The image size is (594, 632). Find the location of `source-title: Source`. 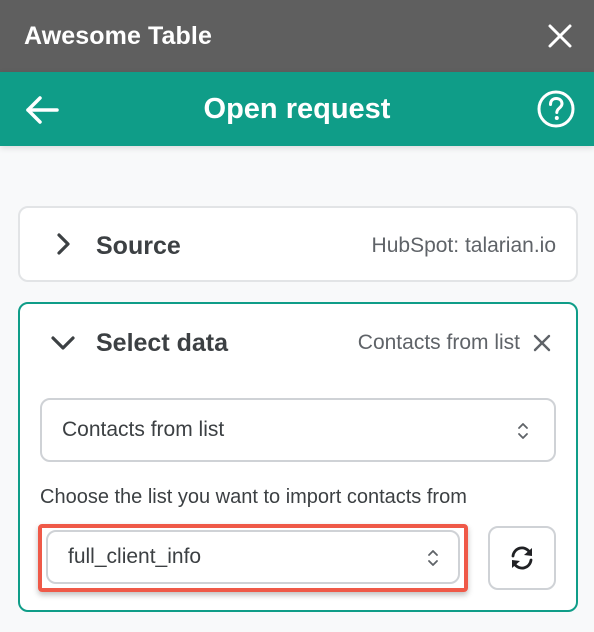

source-title: Source is located at coordinates (138, 246).